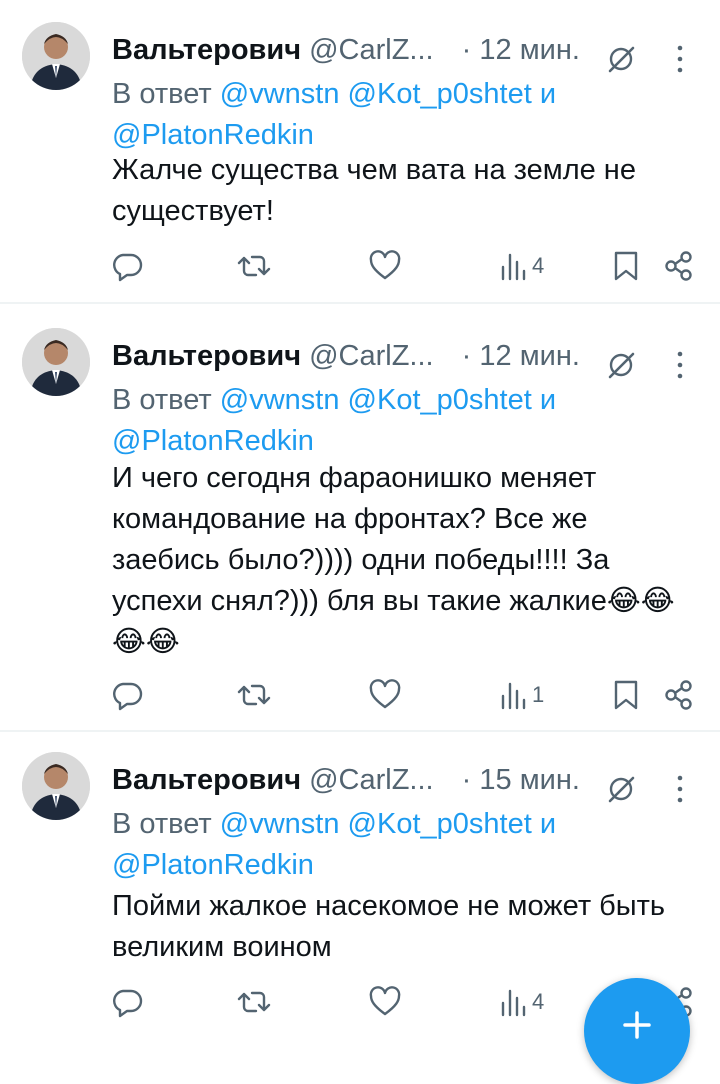  I want to click on tweet-actions: 1, so click(360, 695).